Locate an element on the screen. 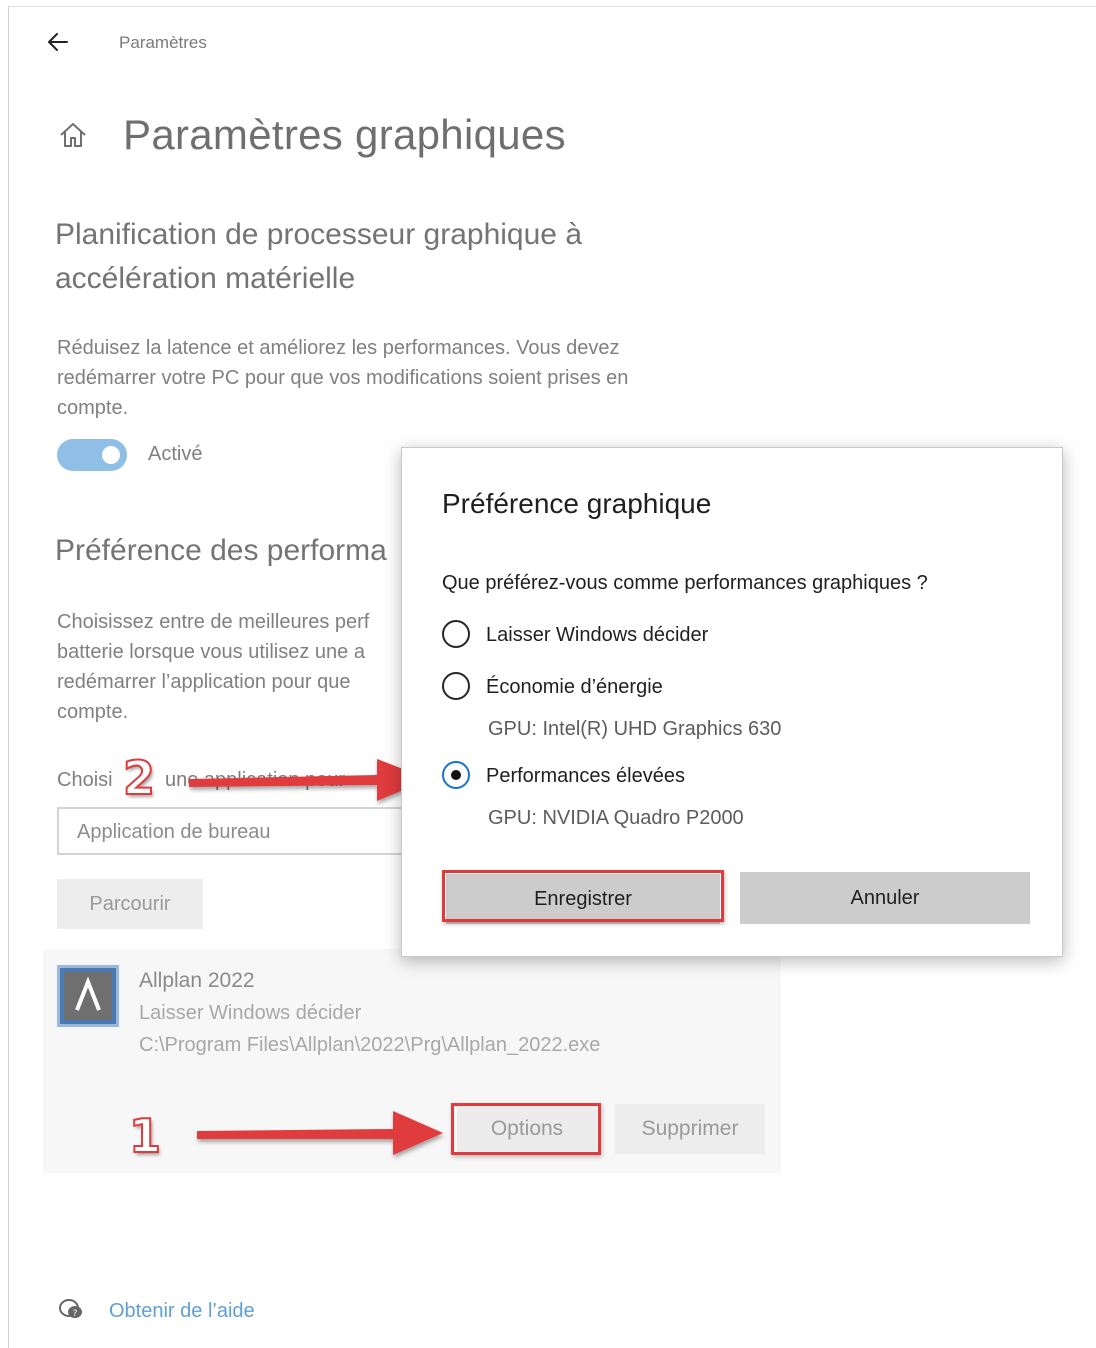  radio-high-performance is located at coordinates (456, 775).